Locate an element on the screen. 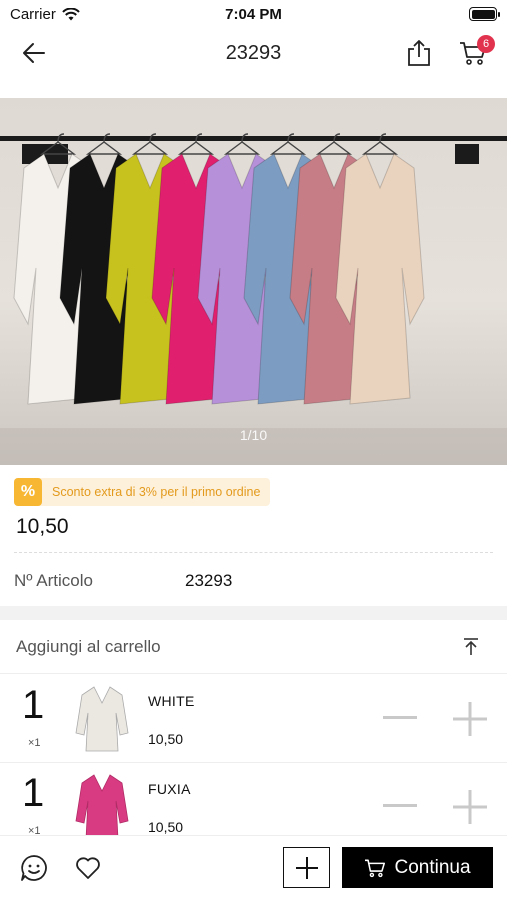 The width and height of the screenshot is (507, 900). cart-icon is located at coordinates (375, 868).